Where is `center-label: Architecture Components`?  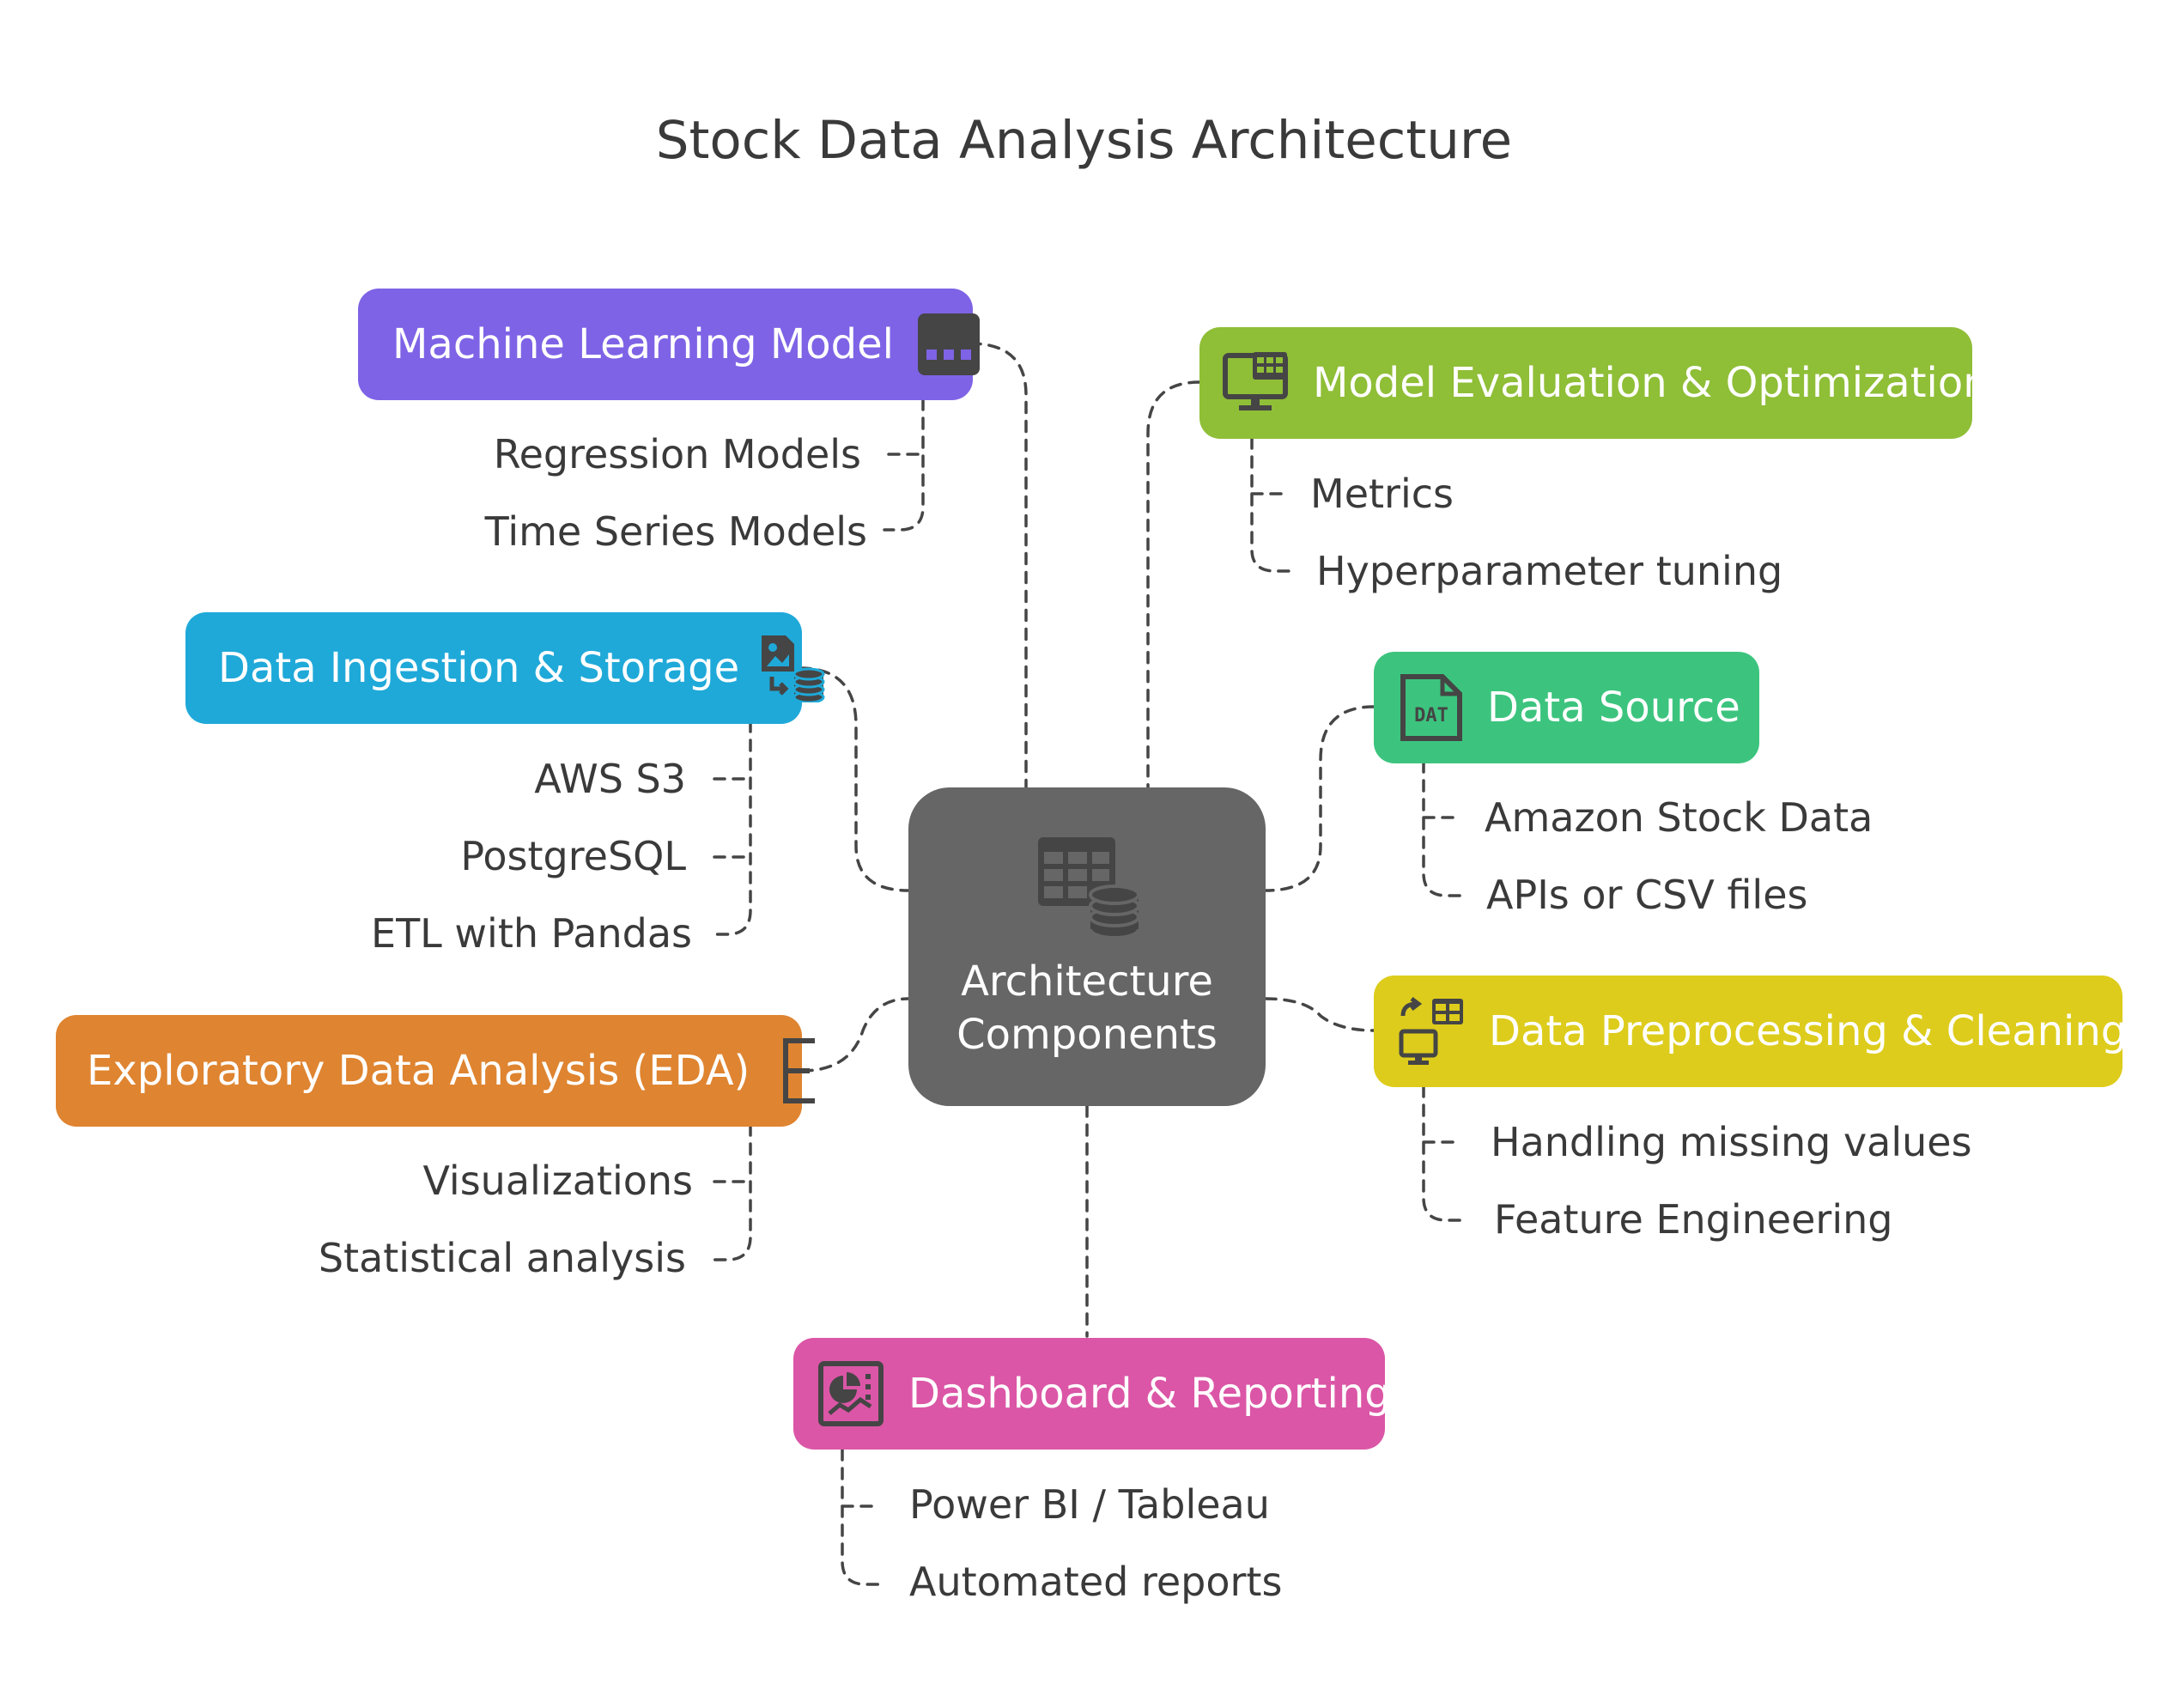 center-label: Architecture Components is located at coordinates (1087, 1008).